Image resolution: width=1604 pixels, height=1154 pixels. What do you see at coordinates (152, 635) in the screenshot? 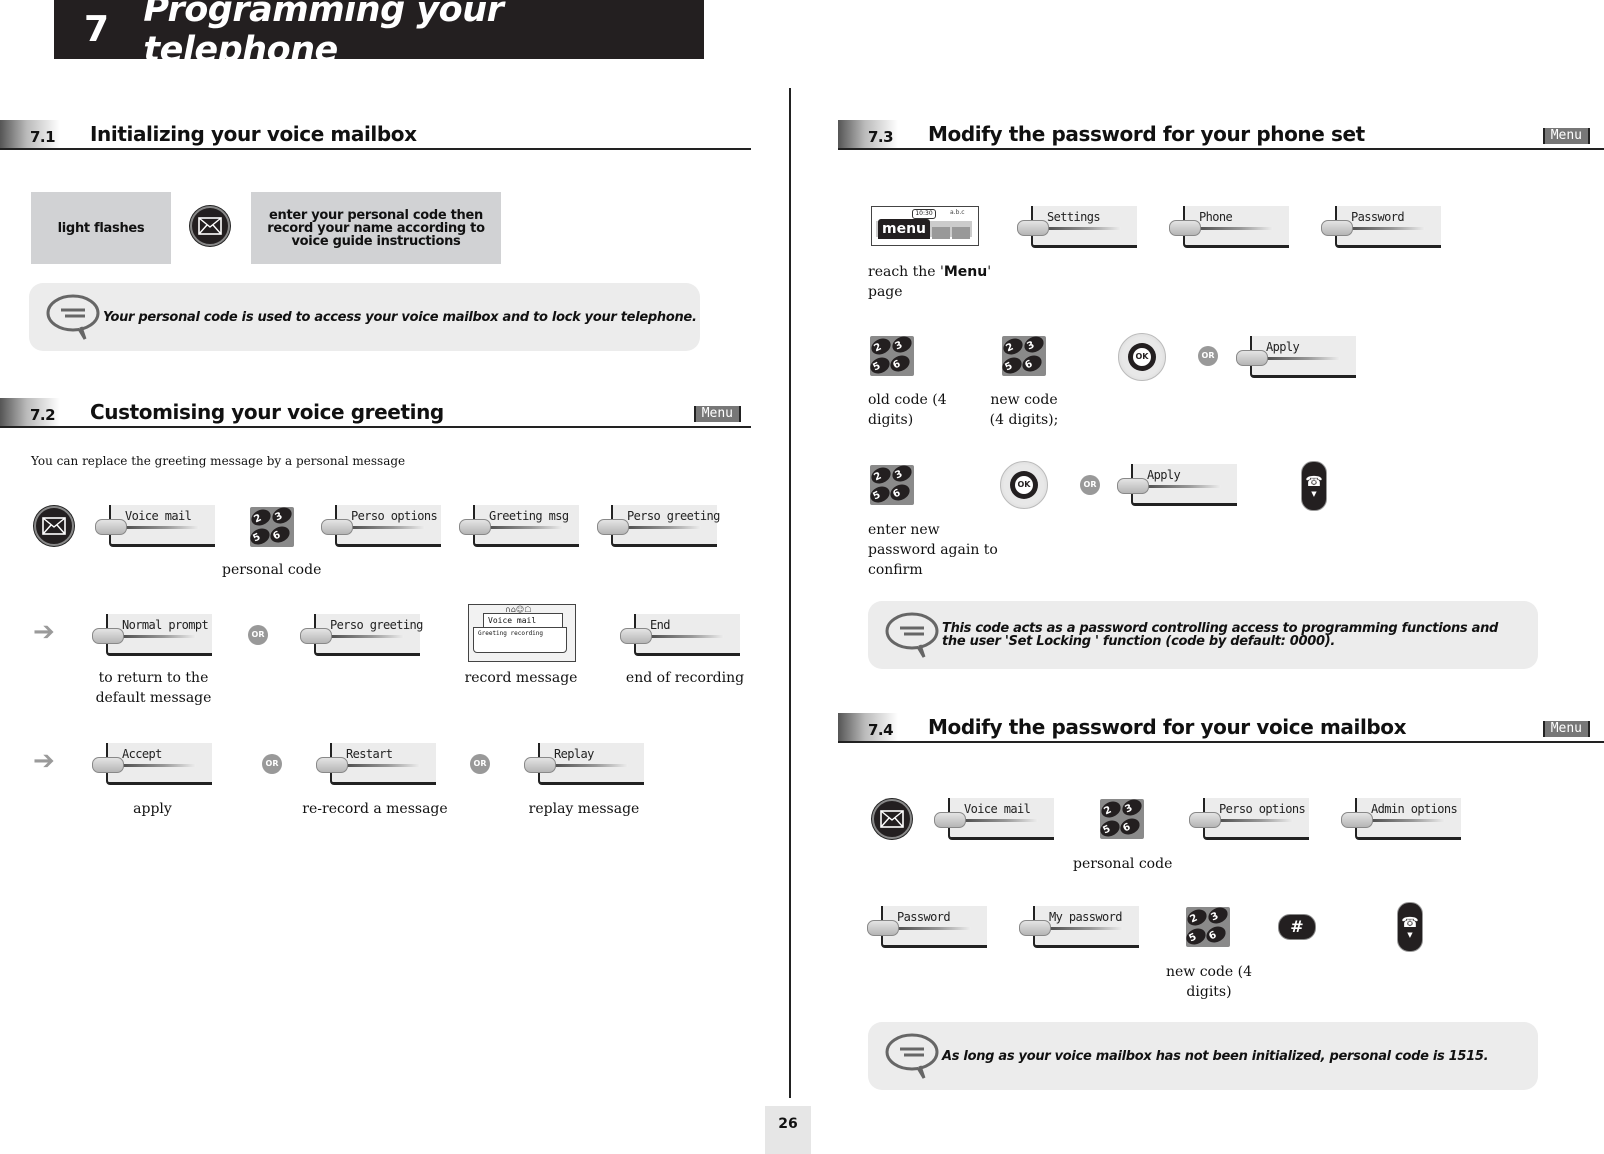
I see `softkey-normal-prompt: Normal prompt` at bounding box center [152, 635].